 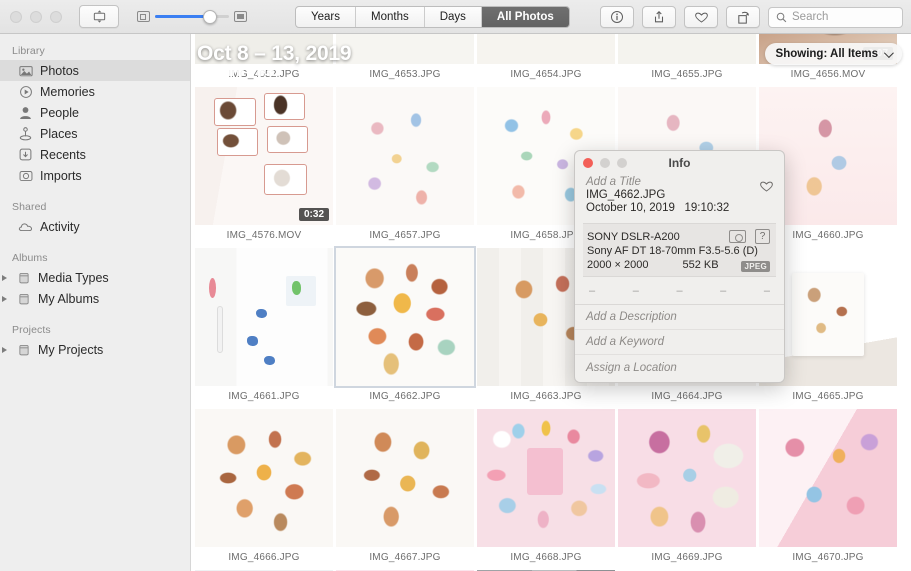 I want to click on memories-icon, so click(x=25, y=92).